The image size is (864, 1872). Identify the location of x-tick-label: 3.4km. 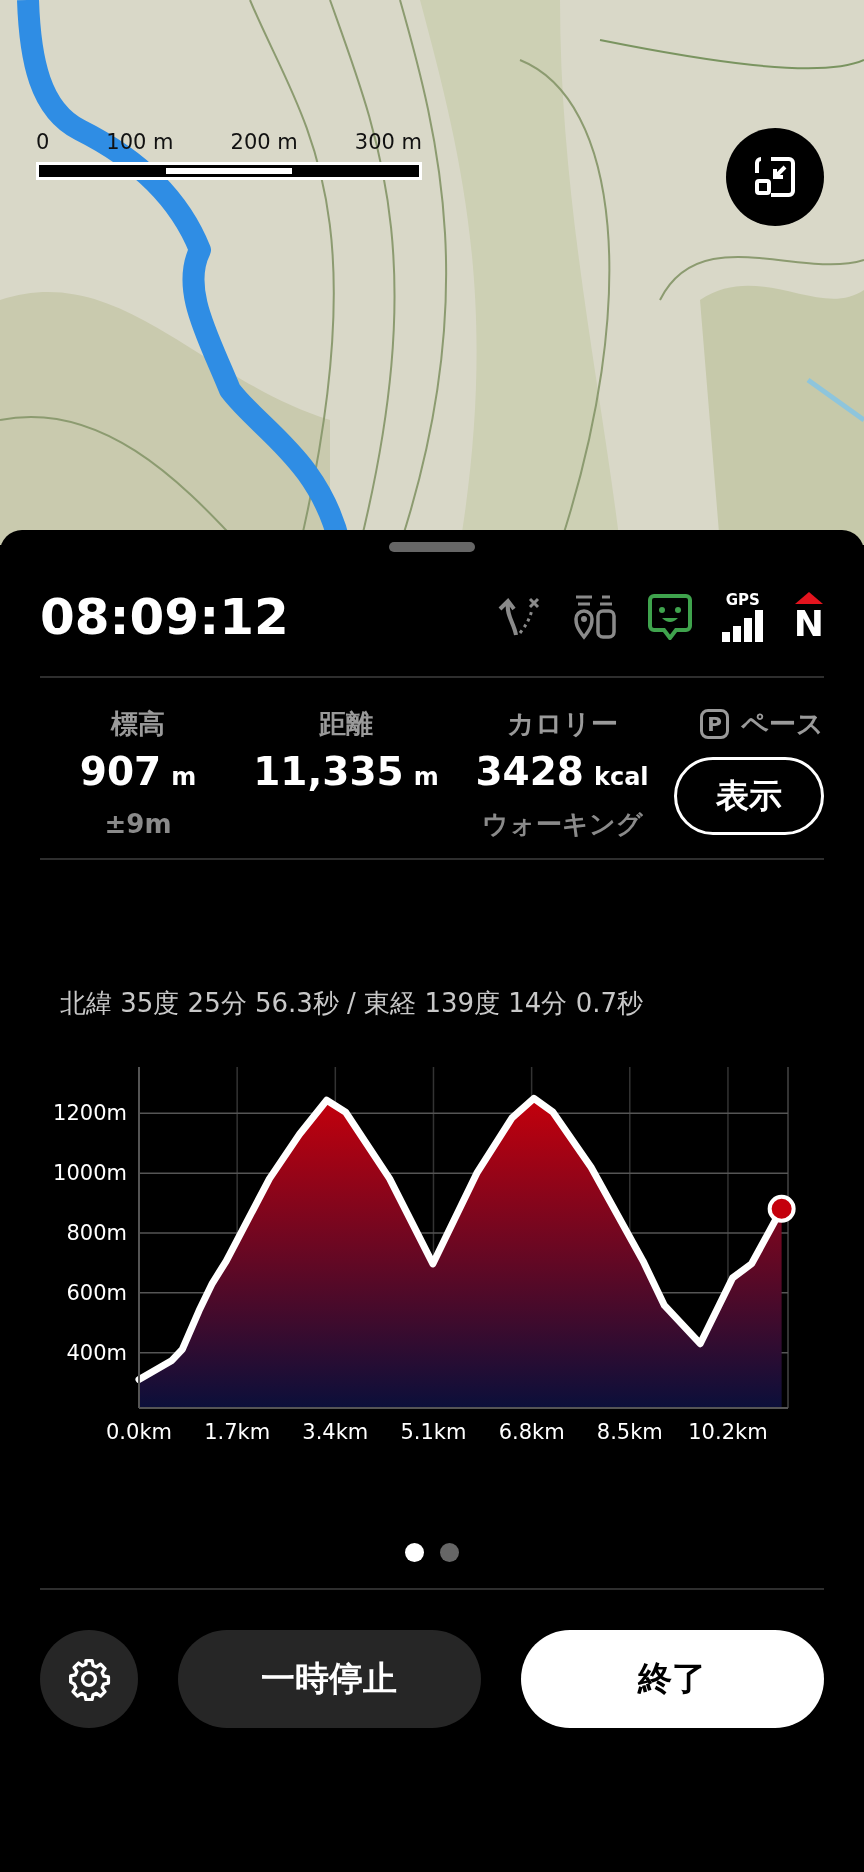
(335, 1431).